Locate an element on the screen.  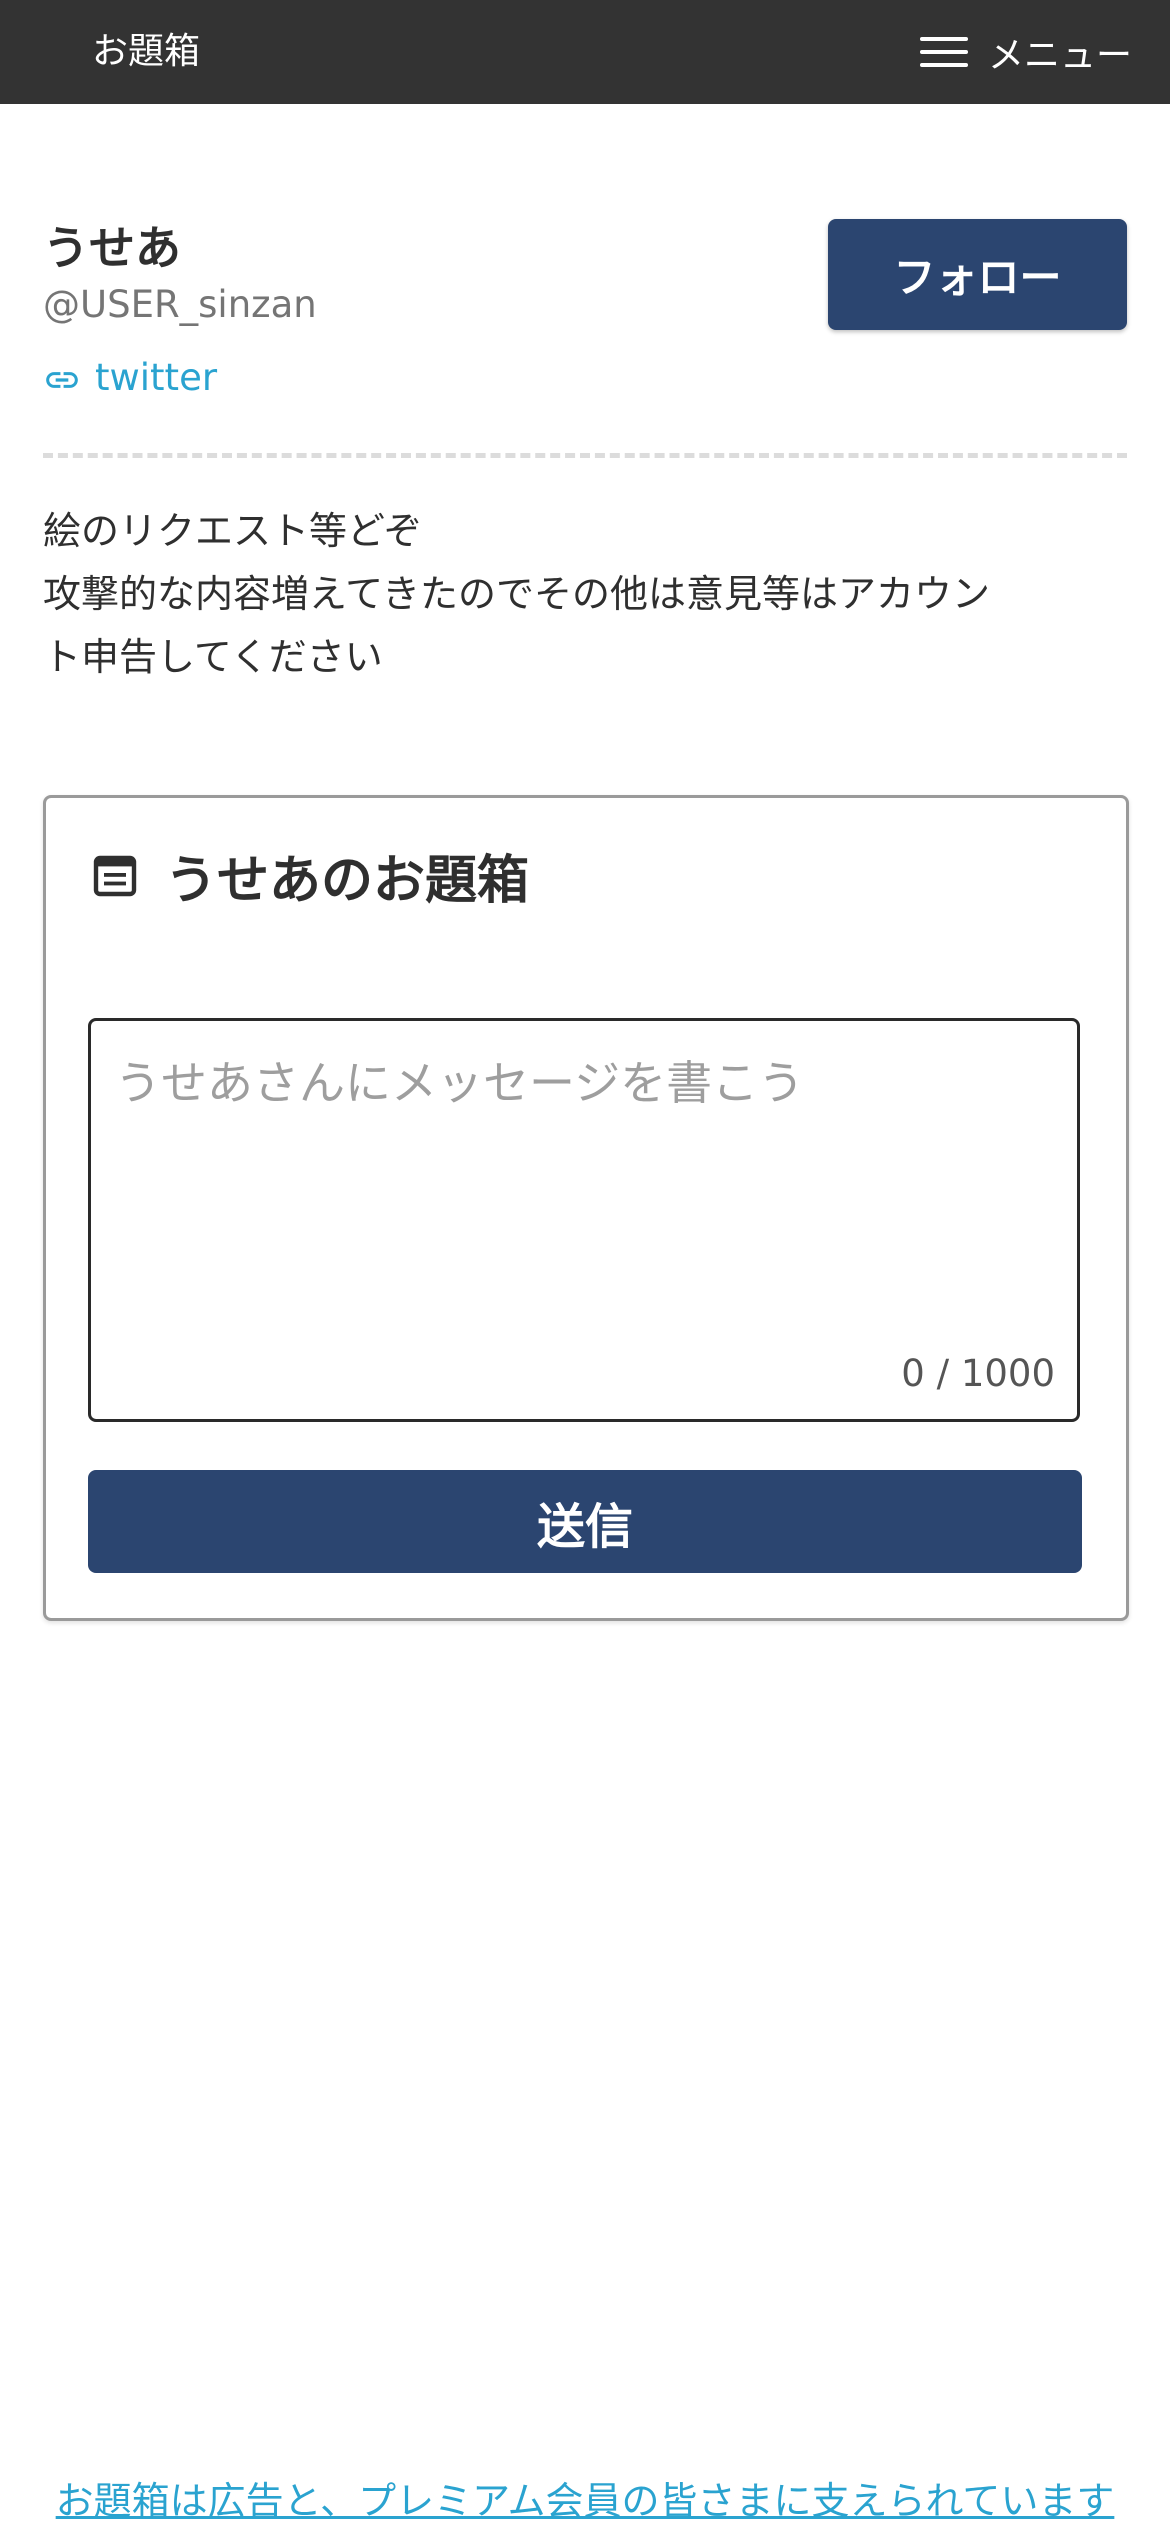
card-header: うせあのお題箱 is located at coordinates (310, 875).